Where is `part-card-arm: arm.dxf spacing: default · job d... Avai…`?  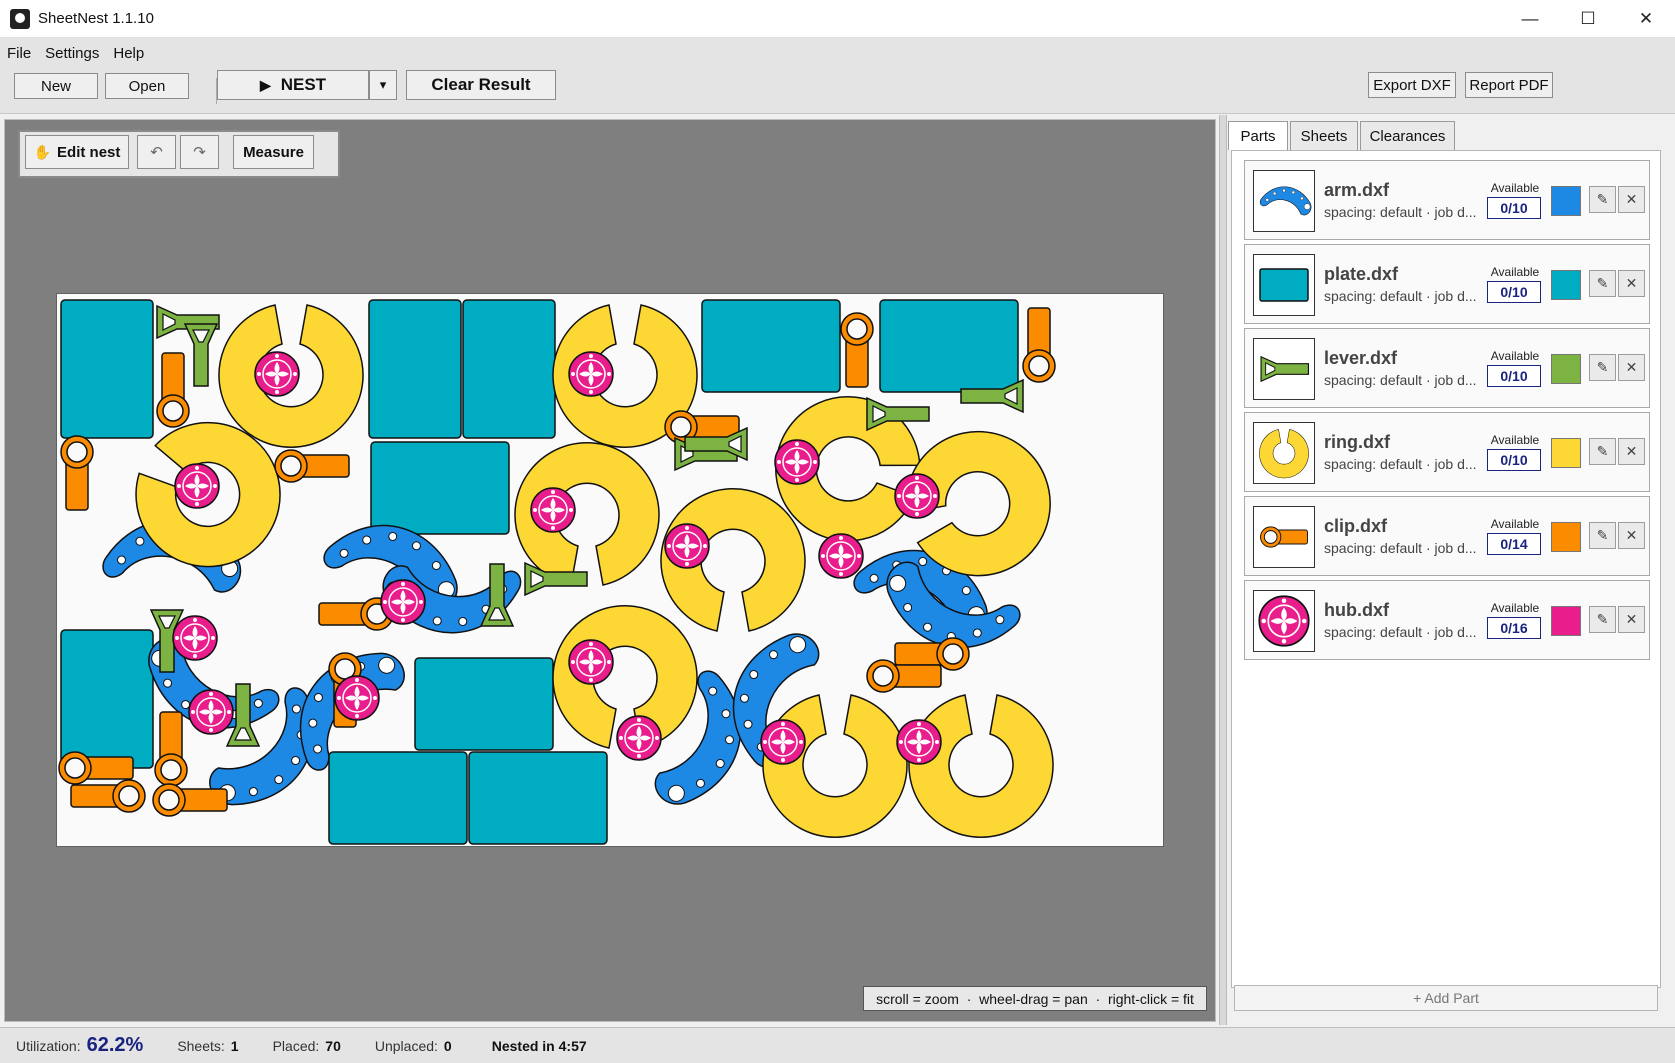
part-card-arm: arm.dxf spacing: default · job d... Avai… is located at coordinates (1447, 200).